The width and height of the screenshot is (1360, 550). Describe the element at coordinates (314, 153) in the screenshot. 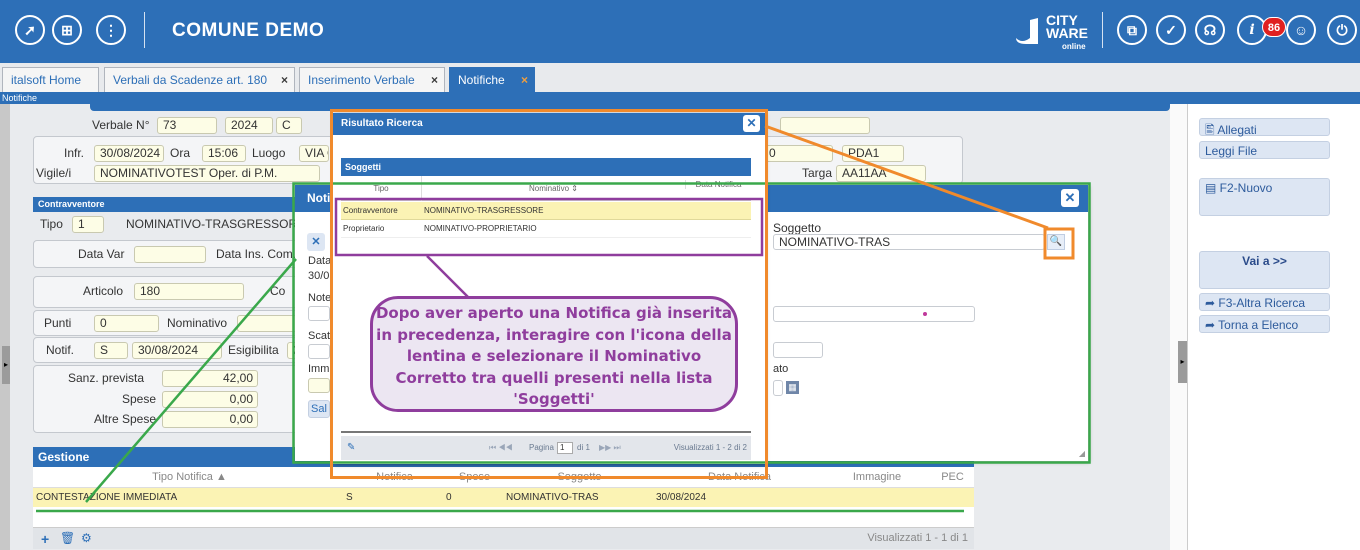

I see `luogo-input: VIA C` at that location.